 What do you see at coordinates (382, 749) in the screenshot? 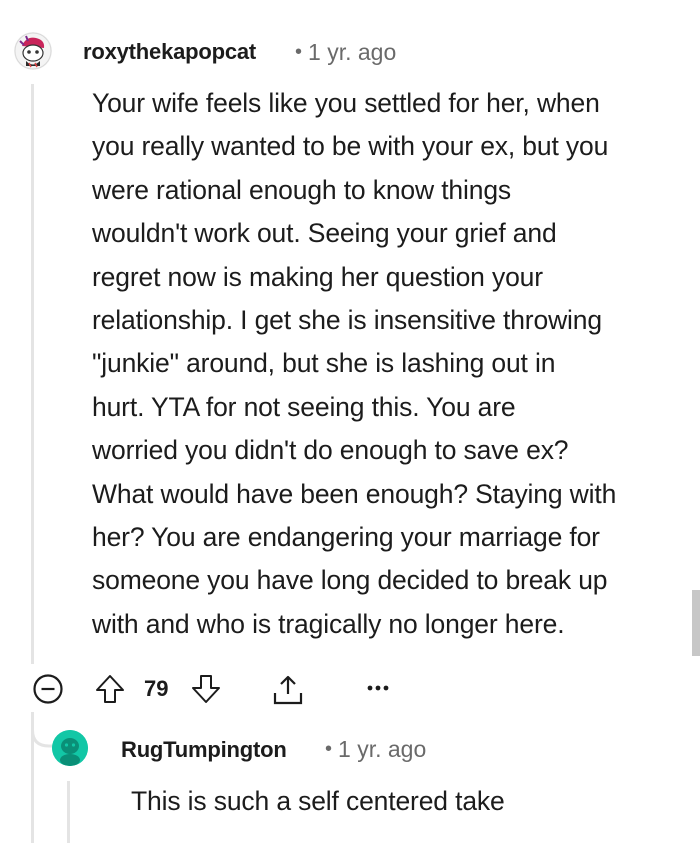
I see `reply-time: 1 yr. ago` at bounding box center [382, 749].